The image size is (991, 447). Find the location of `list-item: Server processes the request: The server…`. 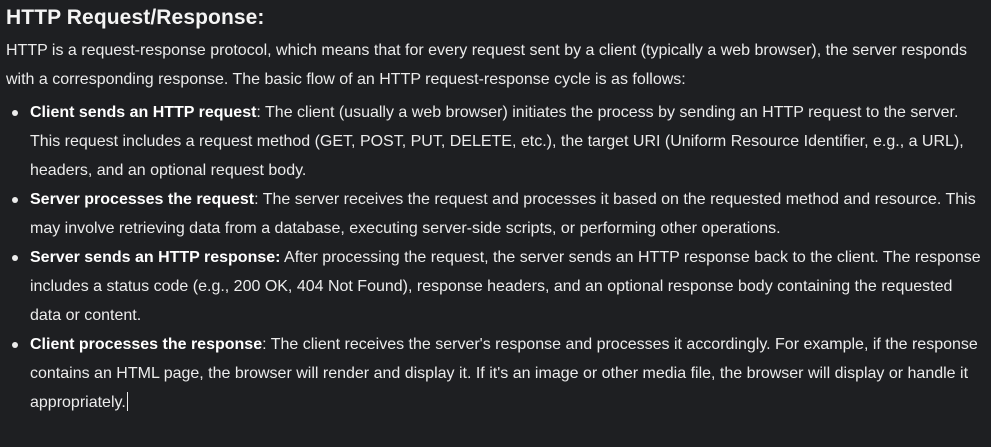

list-item: Server processes the request: The server… is located at coordinates (496, 214).